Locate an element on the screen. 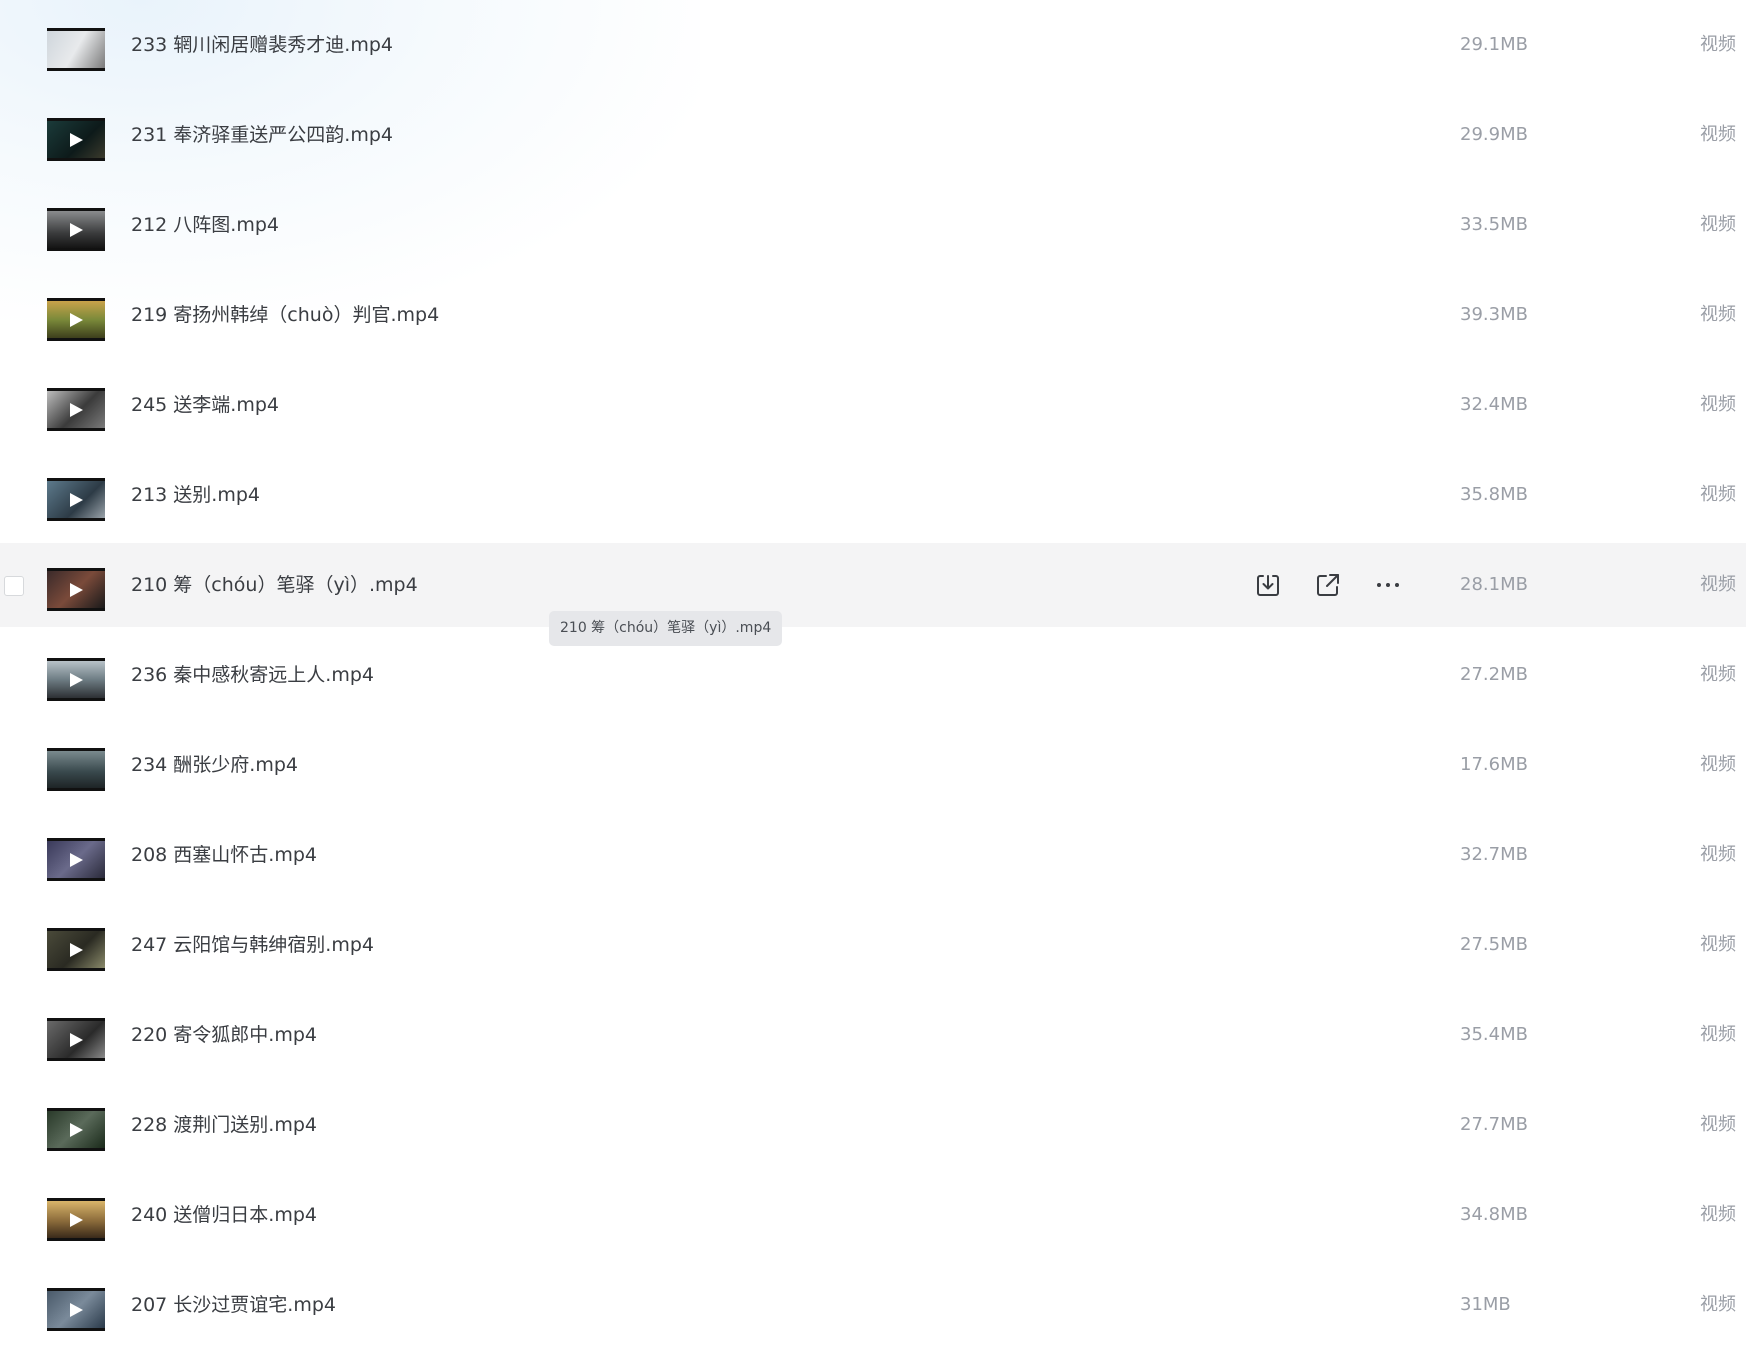 The image size is (1746, 1350). share-icon is located at coordinates (1328, 585).